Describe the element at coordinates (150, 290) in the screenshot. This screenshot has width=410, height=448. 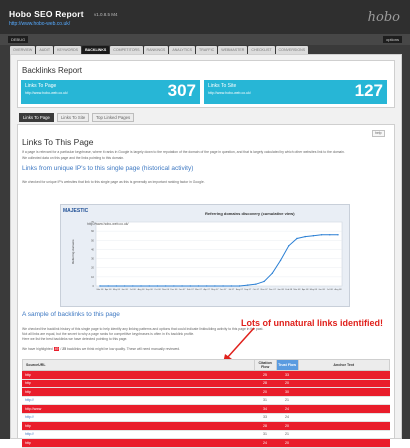
I see `x-tick-label: Sep 06` at that location.